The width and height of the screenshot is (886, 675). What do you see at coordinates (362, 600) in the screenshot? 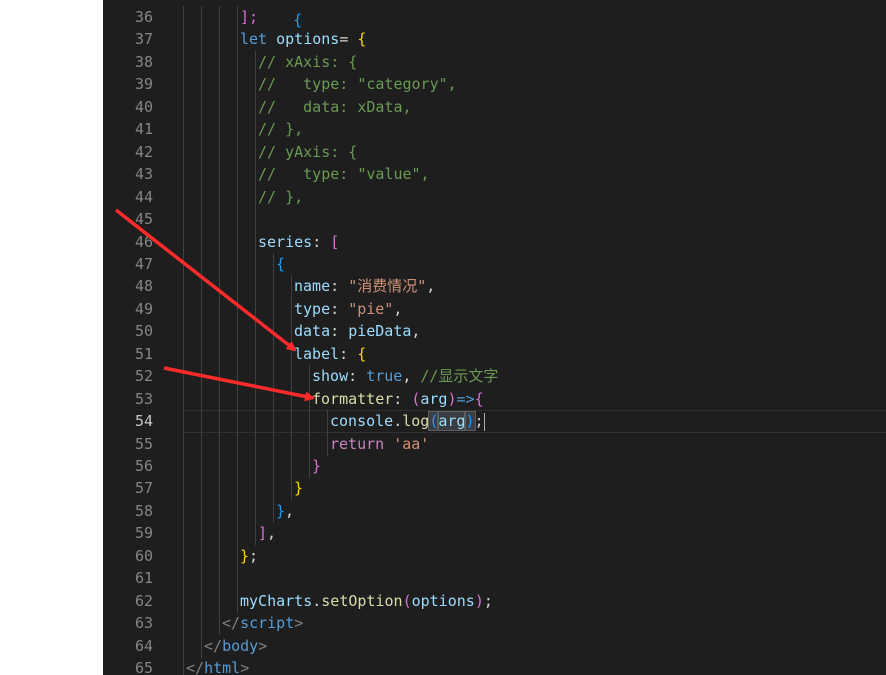
I see `code-token: setOption` at bounding box center [362, 600].